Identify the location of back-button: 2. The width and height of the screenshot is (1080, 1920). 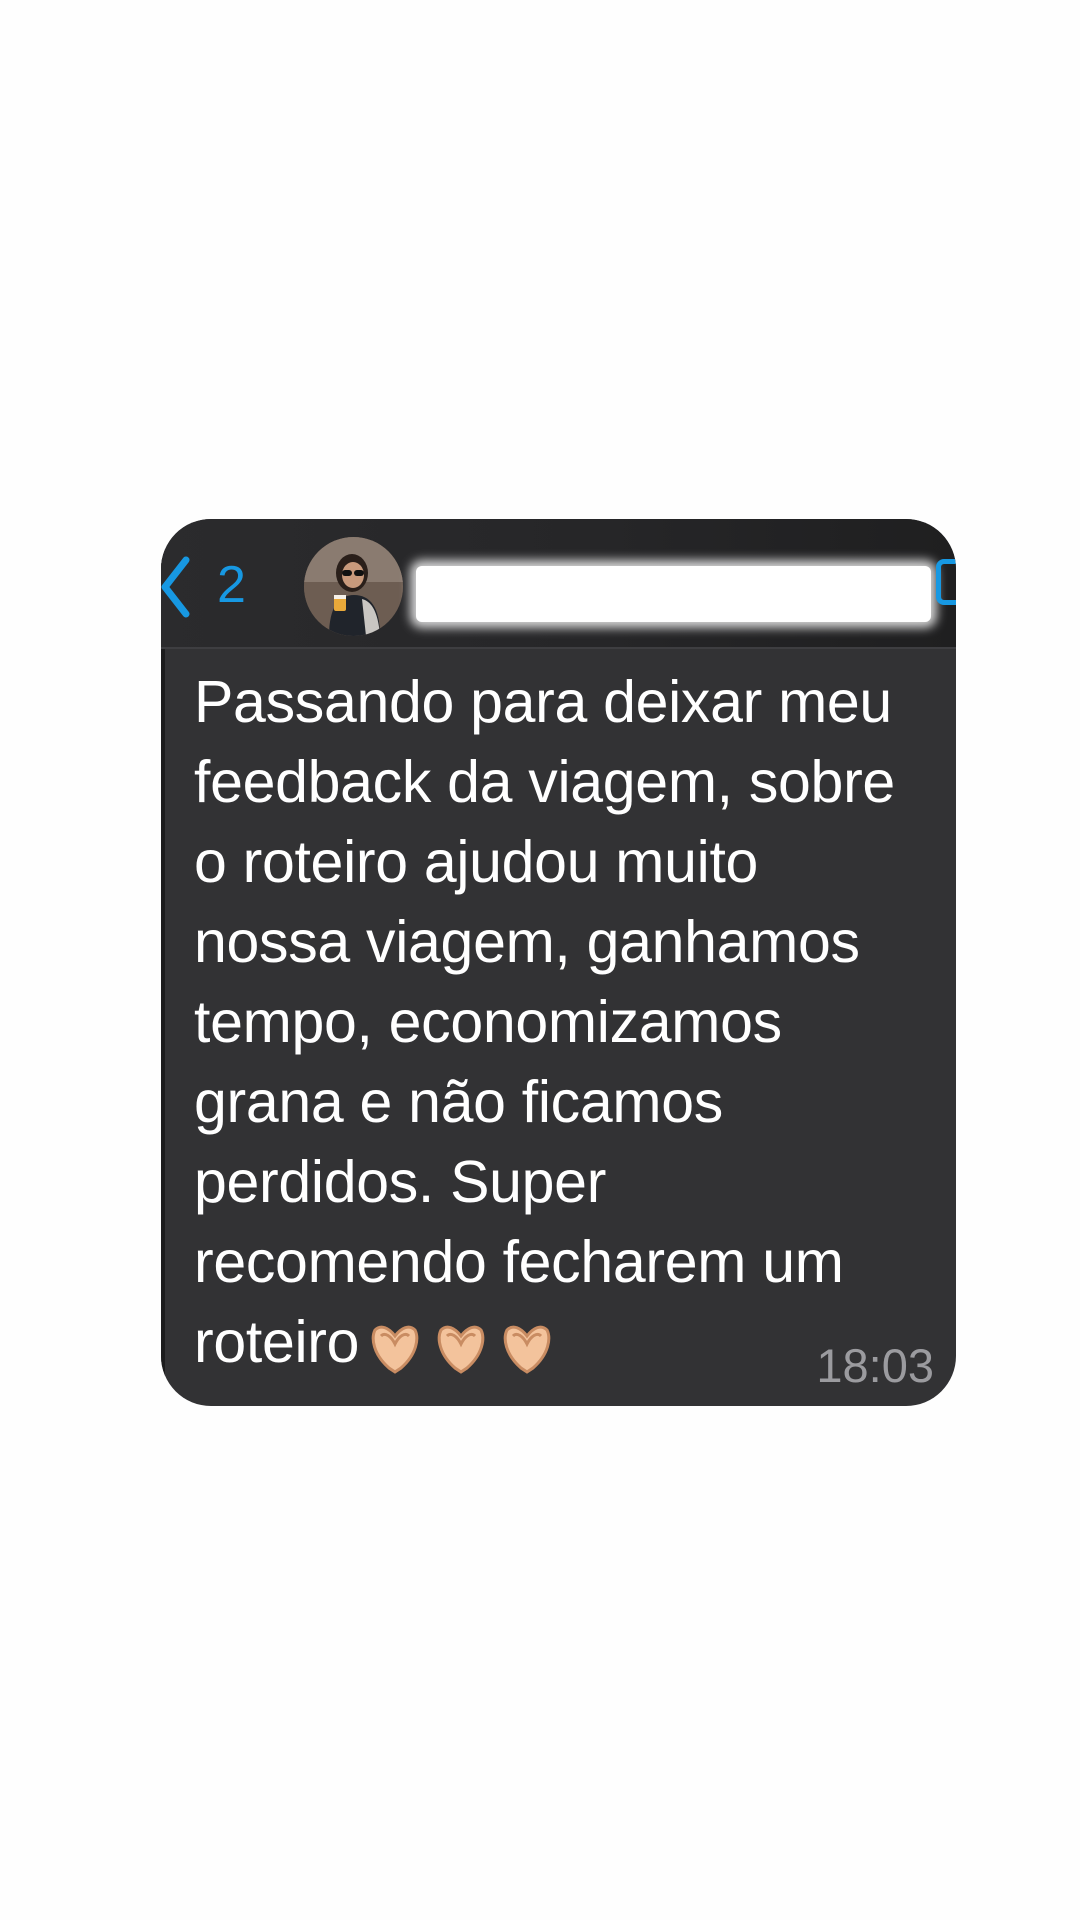
(216, 589).